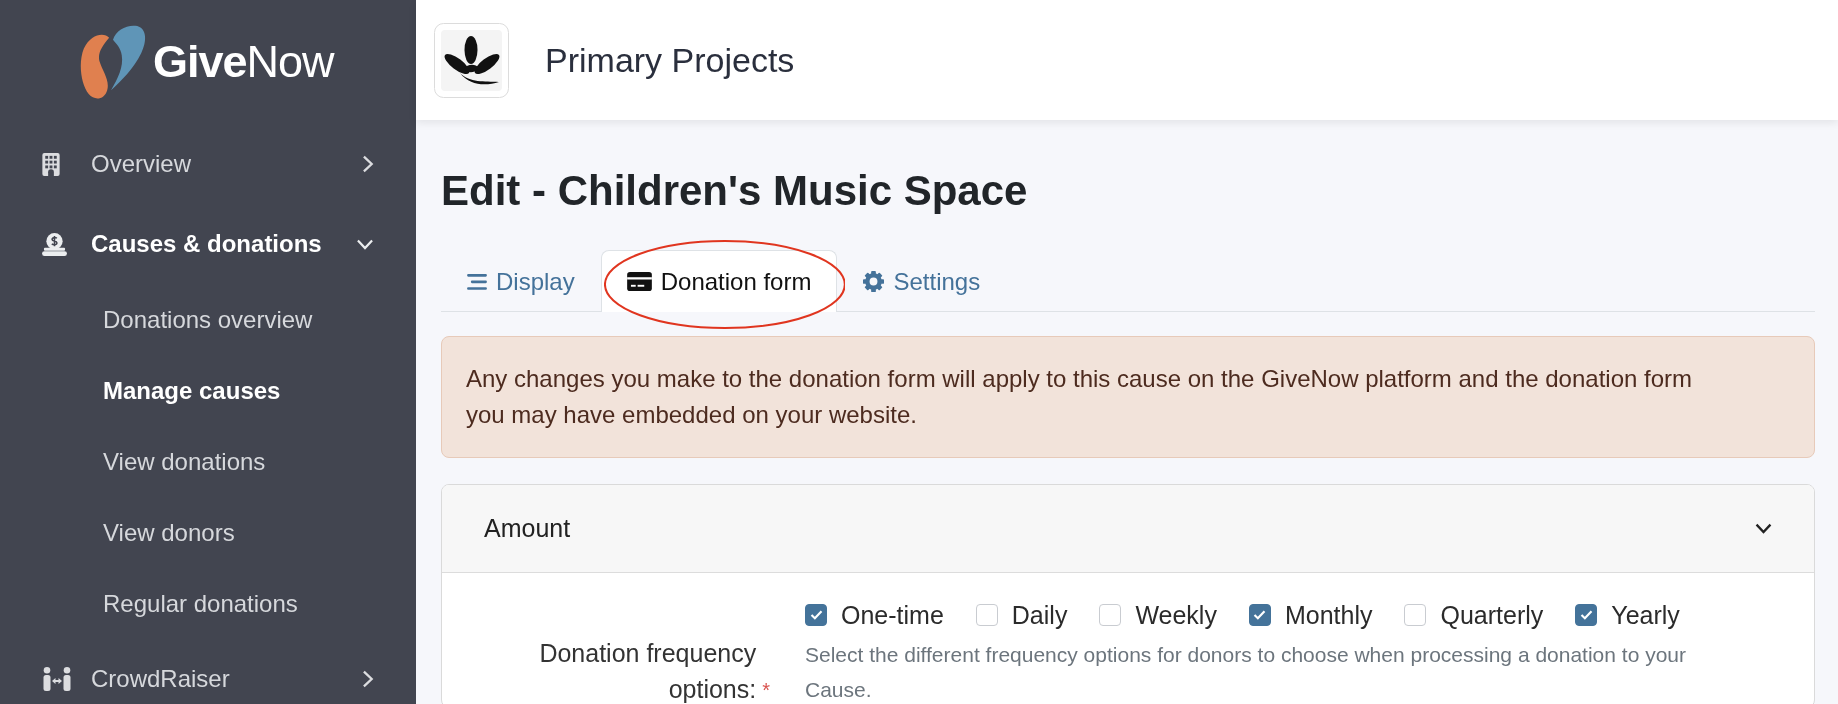 The width and height of the screenshot is (1838, 704). Describe the element at coordinates (670, 60) in the screenshot. I see `organization-name: Primary Projects` at that location.